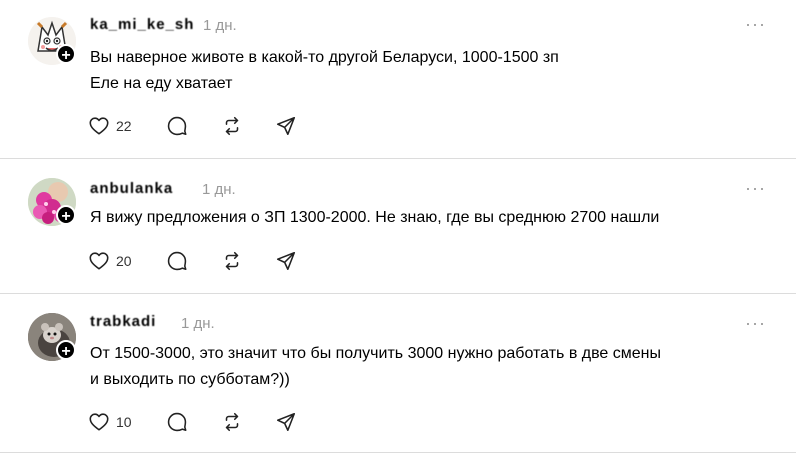 The width and height of the screenshot is (796, 454). What do you see at coordinates (124, 126) in the screenshot?
I see `like-count: 22` at bounding box center [124, 126].